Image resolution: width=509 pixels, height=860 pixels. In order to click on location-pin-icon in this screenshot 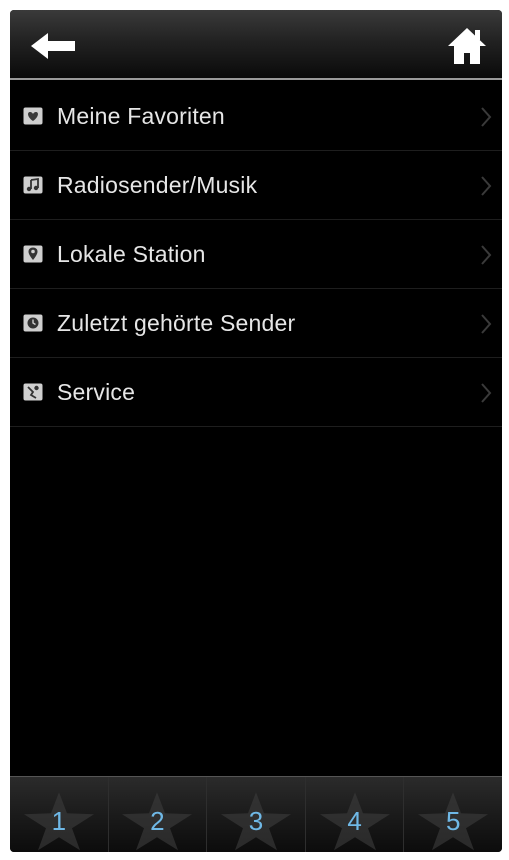, I will do `click(33, 254)`.